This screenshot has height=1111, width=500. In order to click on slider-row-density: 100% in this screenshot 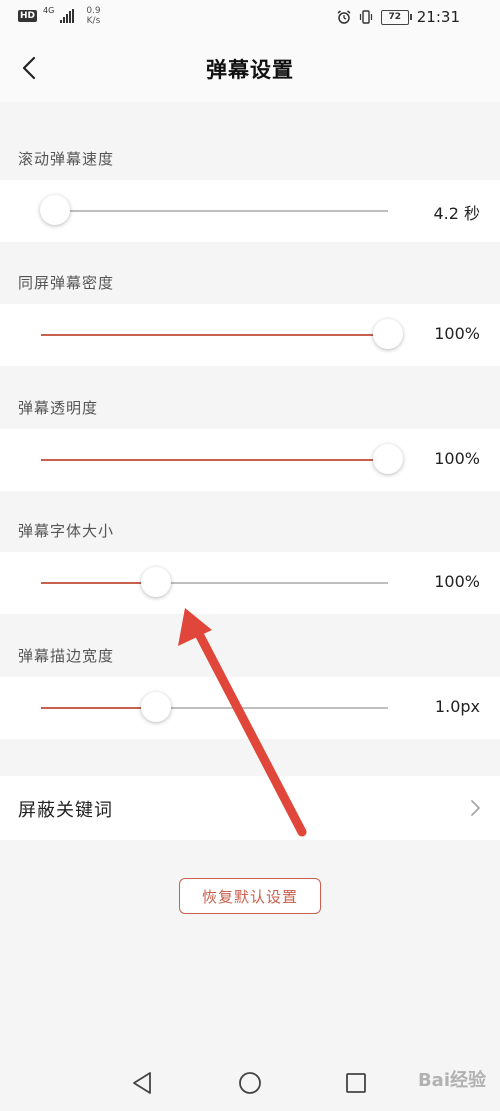, I will do `click(250, 335)`.